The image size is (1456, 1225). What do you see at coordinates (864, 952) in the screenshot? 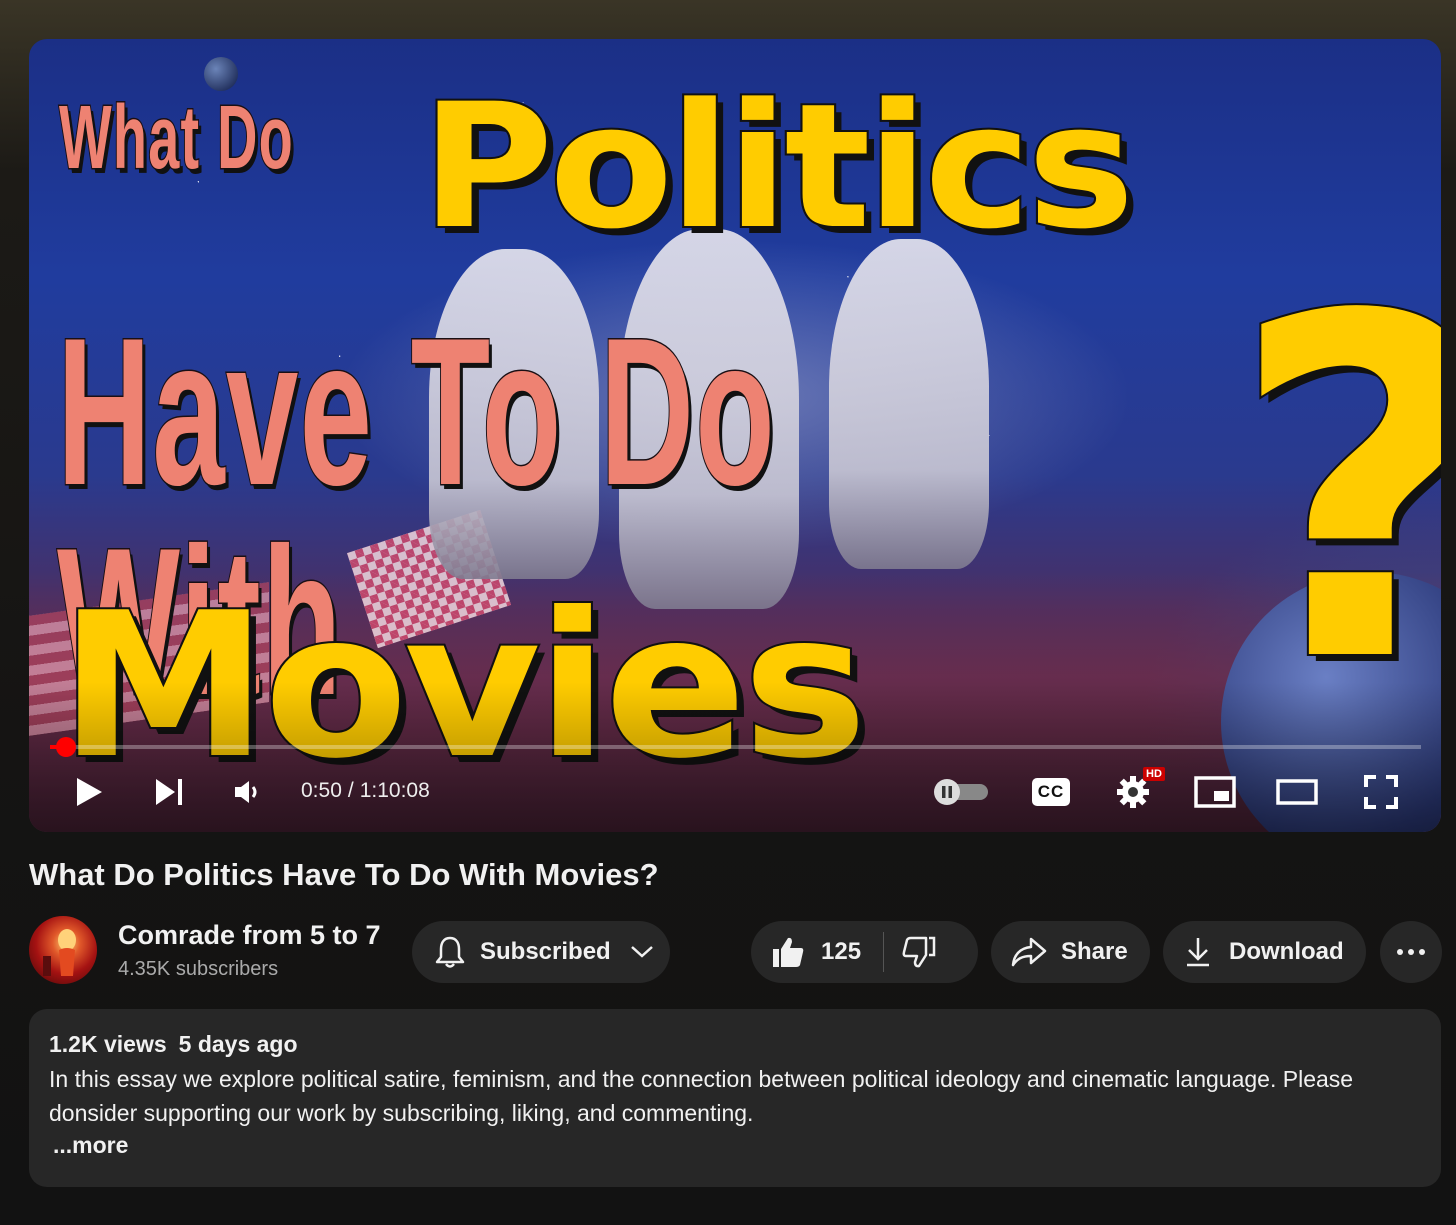
I see `like-dislike-group: 125` at bounding box center [864, 952].